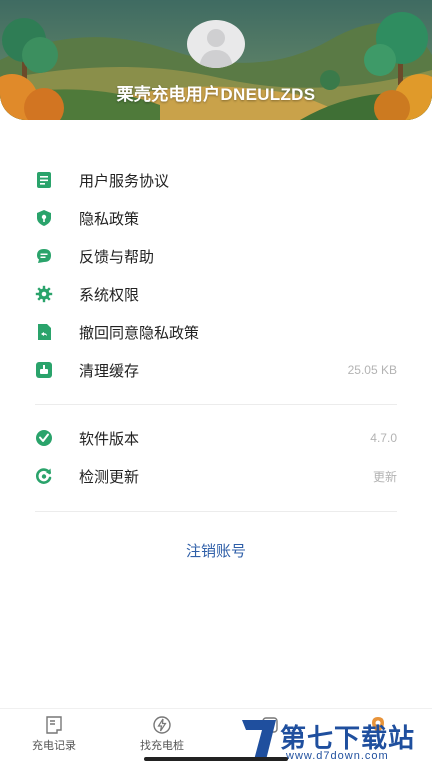 The width and height of the screenshot is (432, 768). I want to click on watermark-url: www.d7down.com, so click(337, 756).